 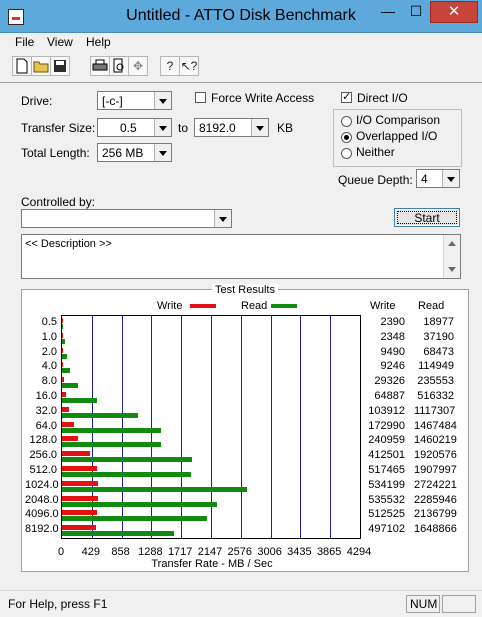 I want to click on transfer-size-label: 1.0, so click(x=49, y=336).